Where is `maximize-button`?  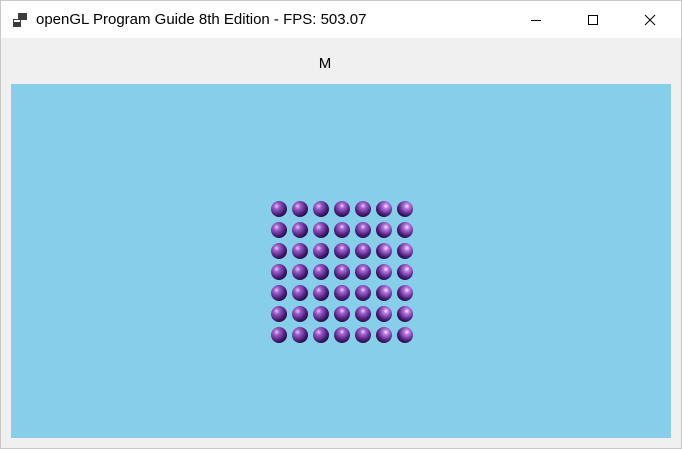 maximize-button is located at coordinates (593, 19).